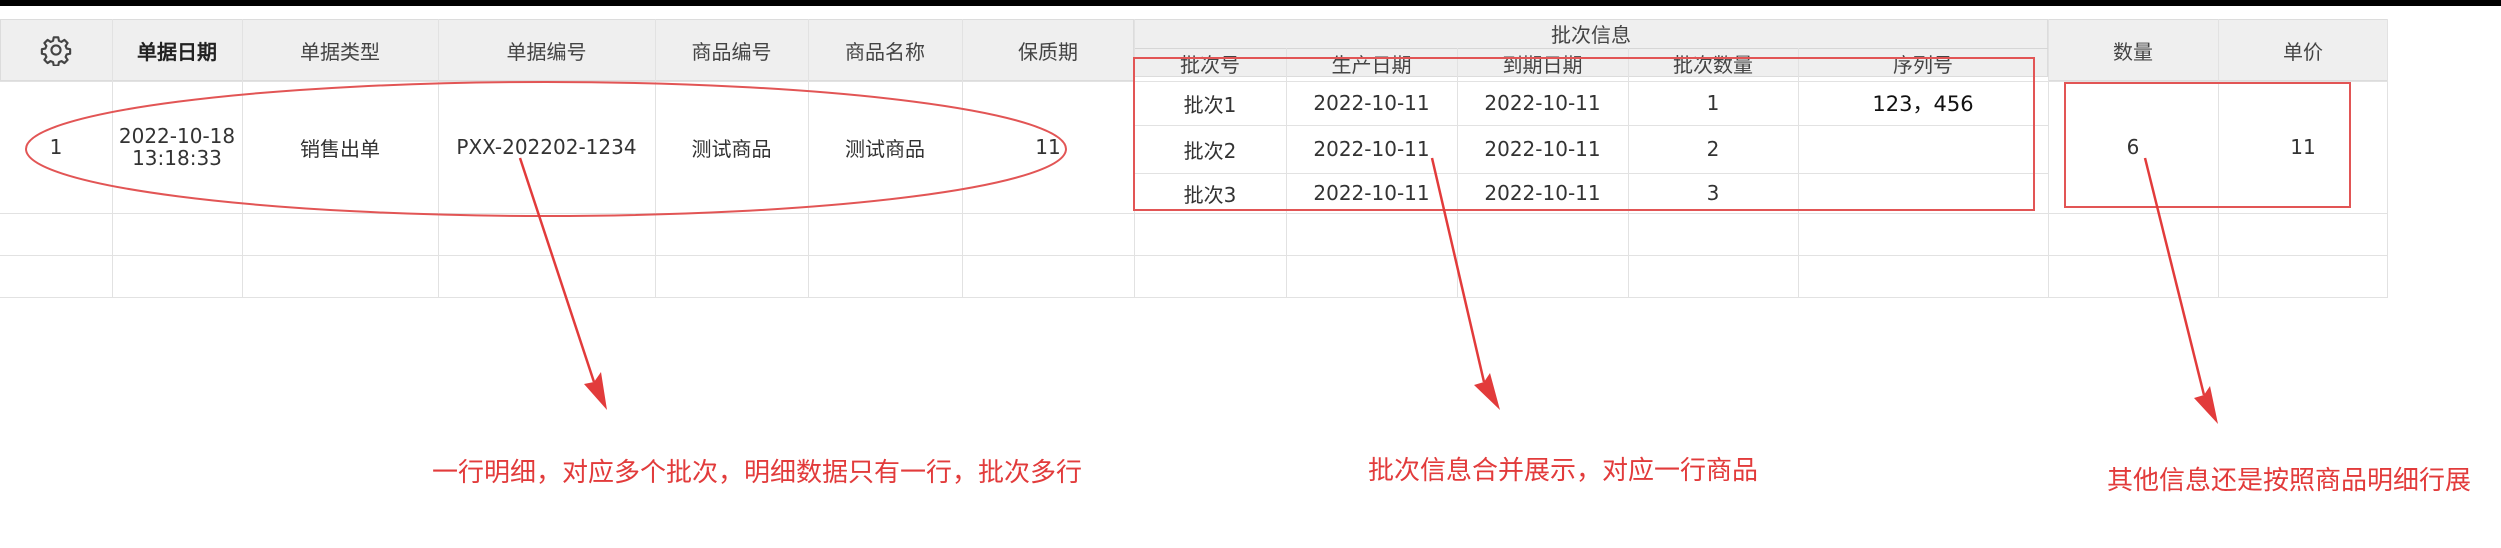 The width and height of the screenshot is (2501, 548). Describe the element at coordinates (885, 147) in the screenshot. I see `row-product-name: 测试商品` at that location.